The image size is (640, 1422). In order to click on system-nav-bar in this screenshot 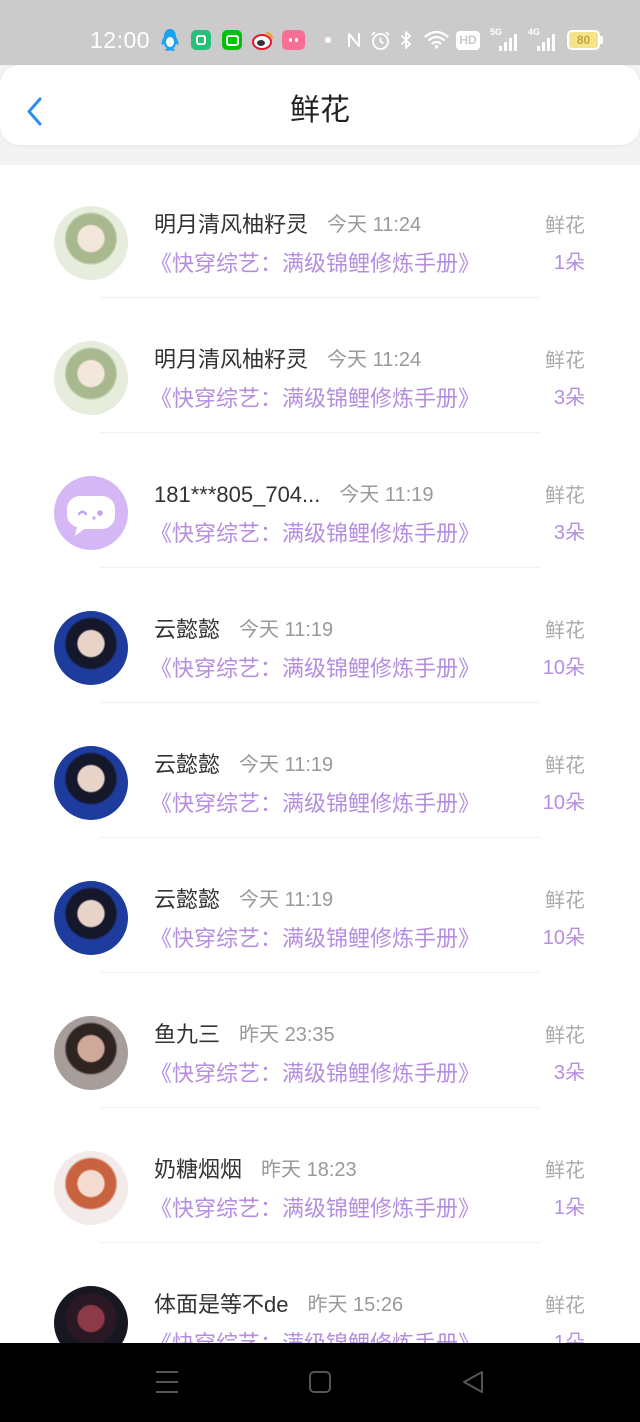, I will do `click(320, 1382)`.